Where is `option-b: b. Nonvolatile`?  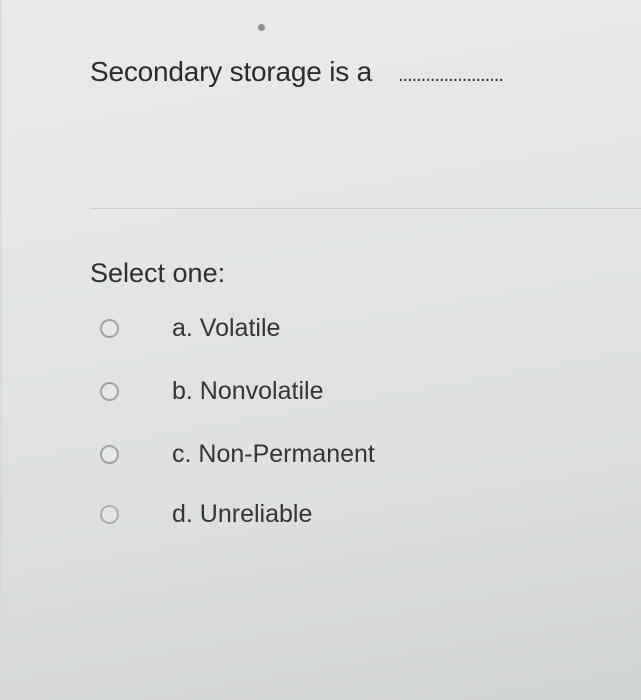 option-b: b. Nonvolatile is located at coordinates (265, 395).